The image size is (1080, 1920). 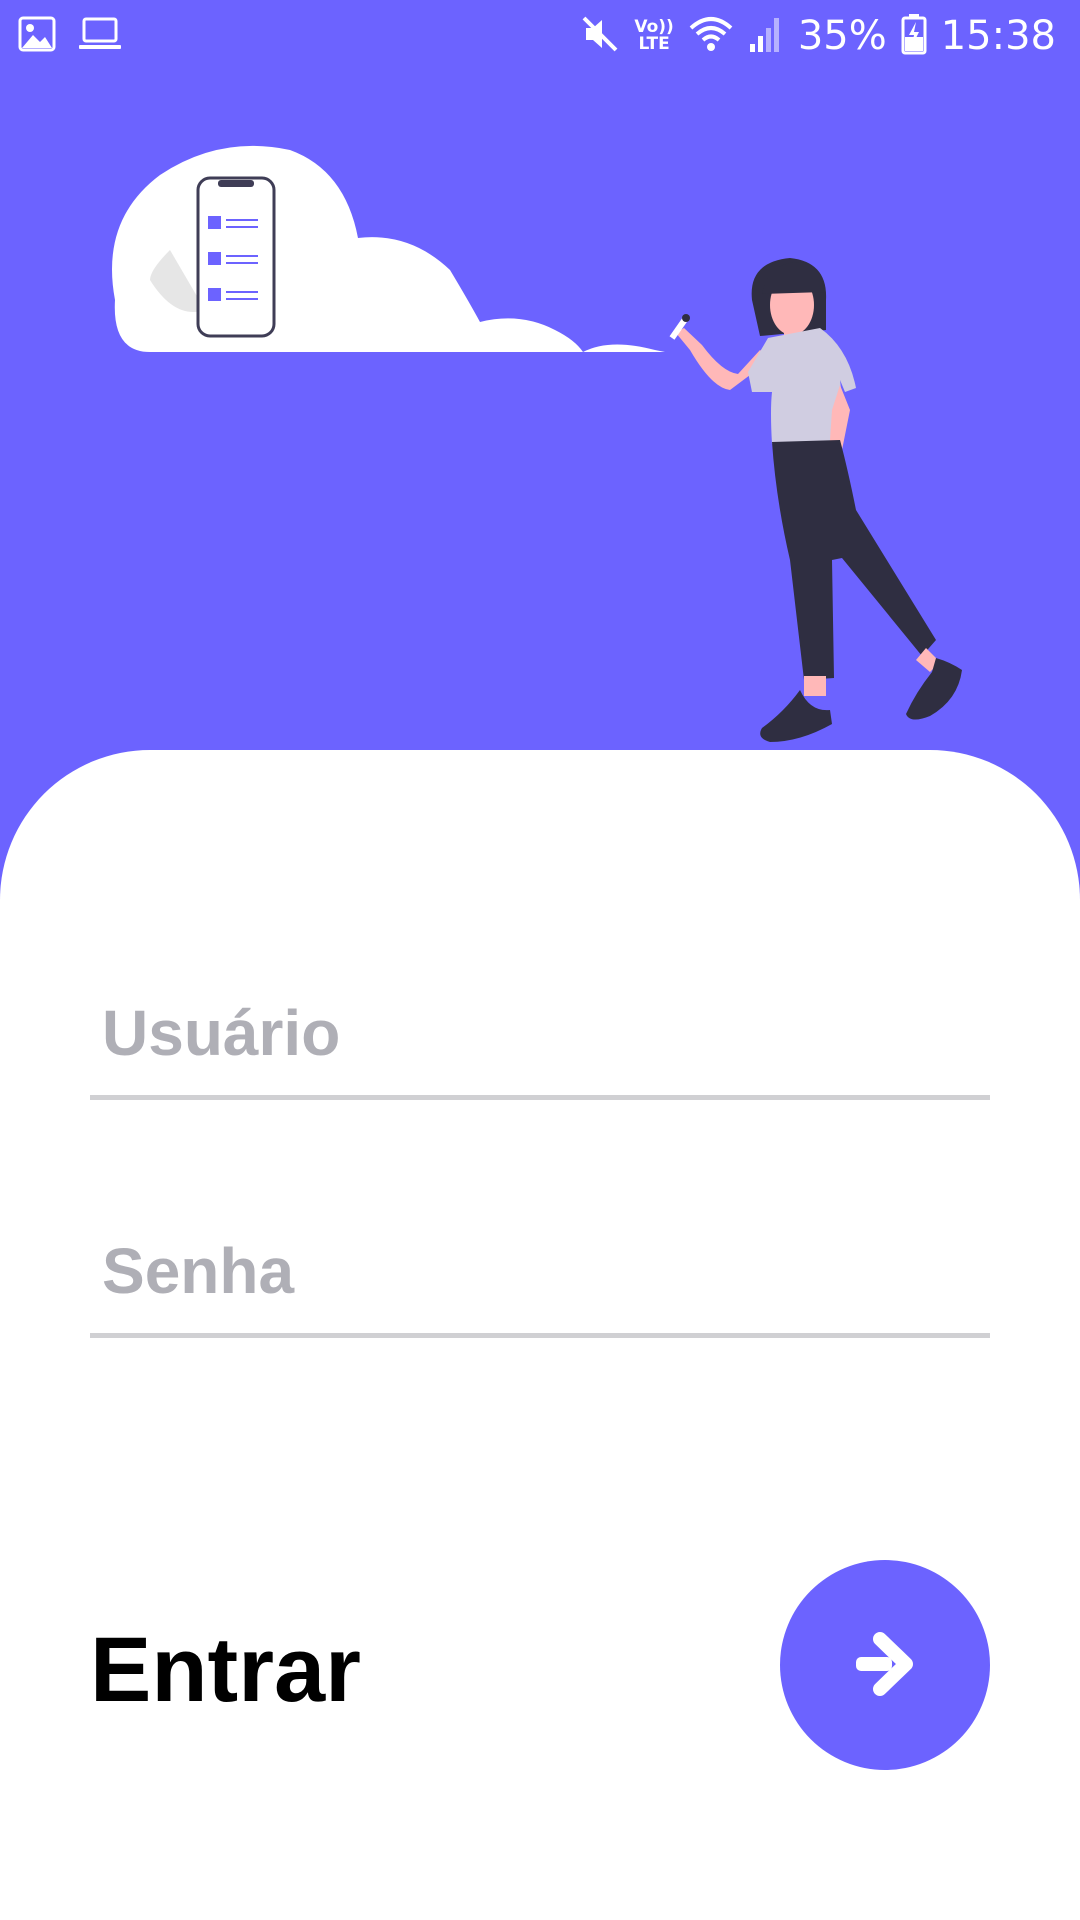 What do you see at coordinates (236, 257) in the screenshot?
I see `phone-checklist-illustration` at bounding box center [236, 257].